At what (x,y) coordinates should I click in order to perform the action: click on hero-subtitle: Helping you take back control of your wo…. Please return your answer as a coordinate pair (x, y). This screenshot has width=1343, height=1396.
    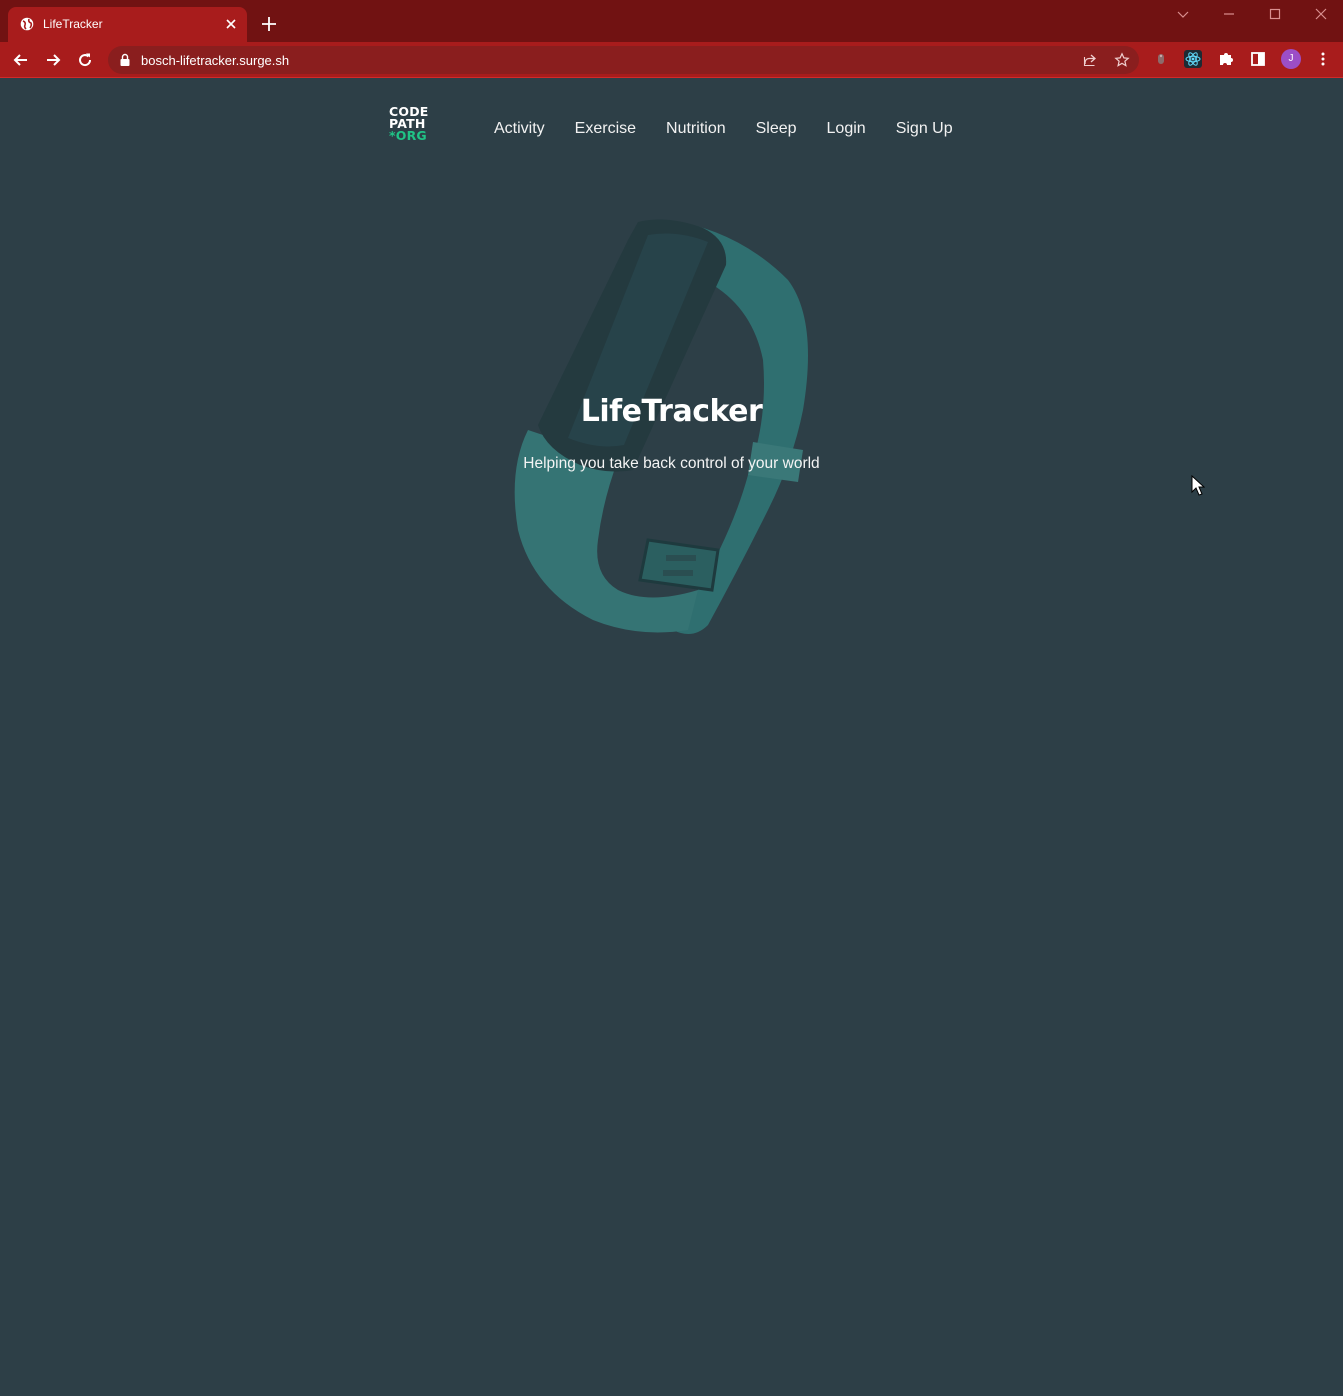
    Looking at the image, I should click on (671, 463).